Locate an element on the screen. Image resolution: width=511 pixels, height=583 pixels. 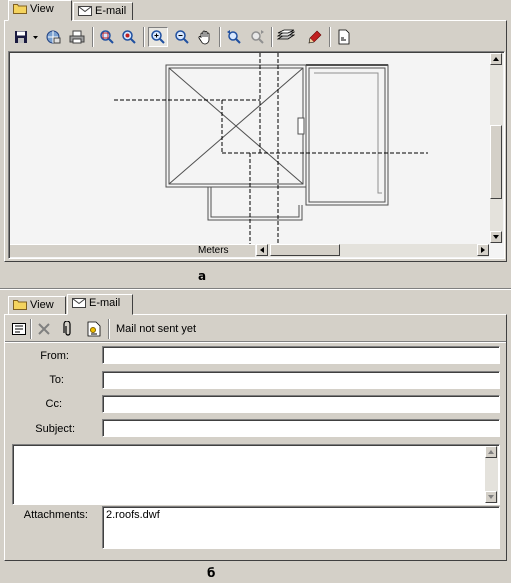
send-button is located at coordinates (94, 329).